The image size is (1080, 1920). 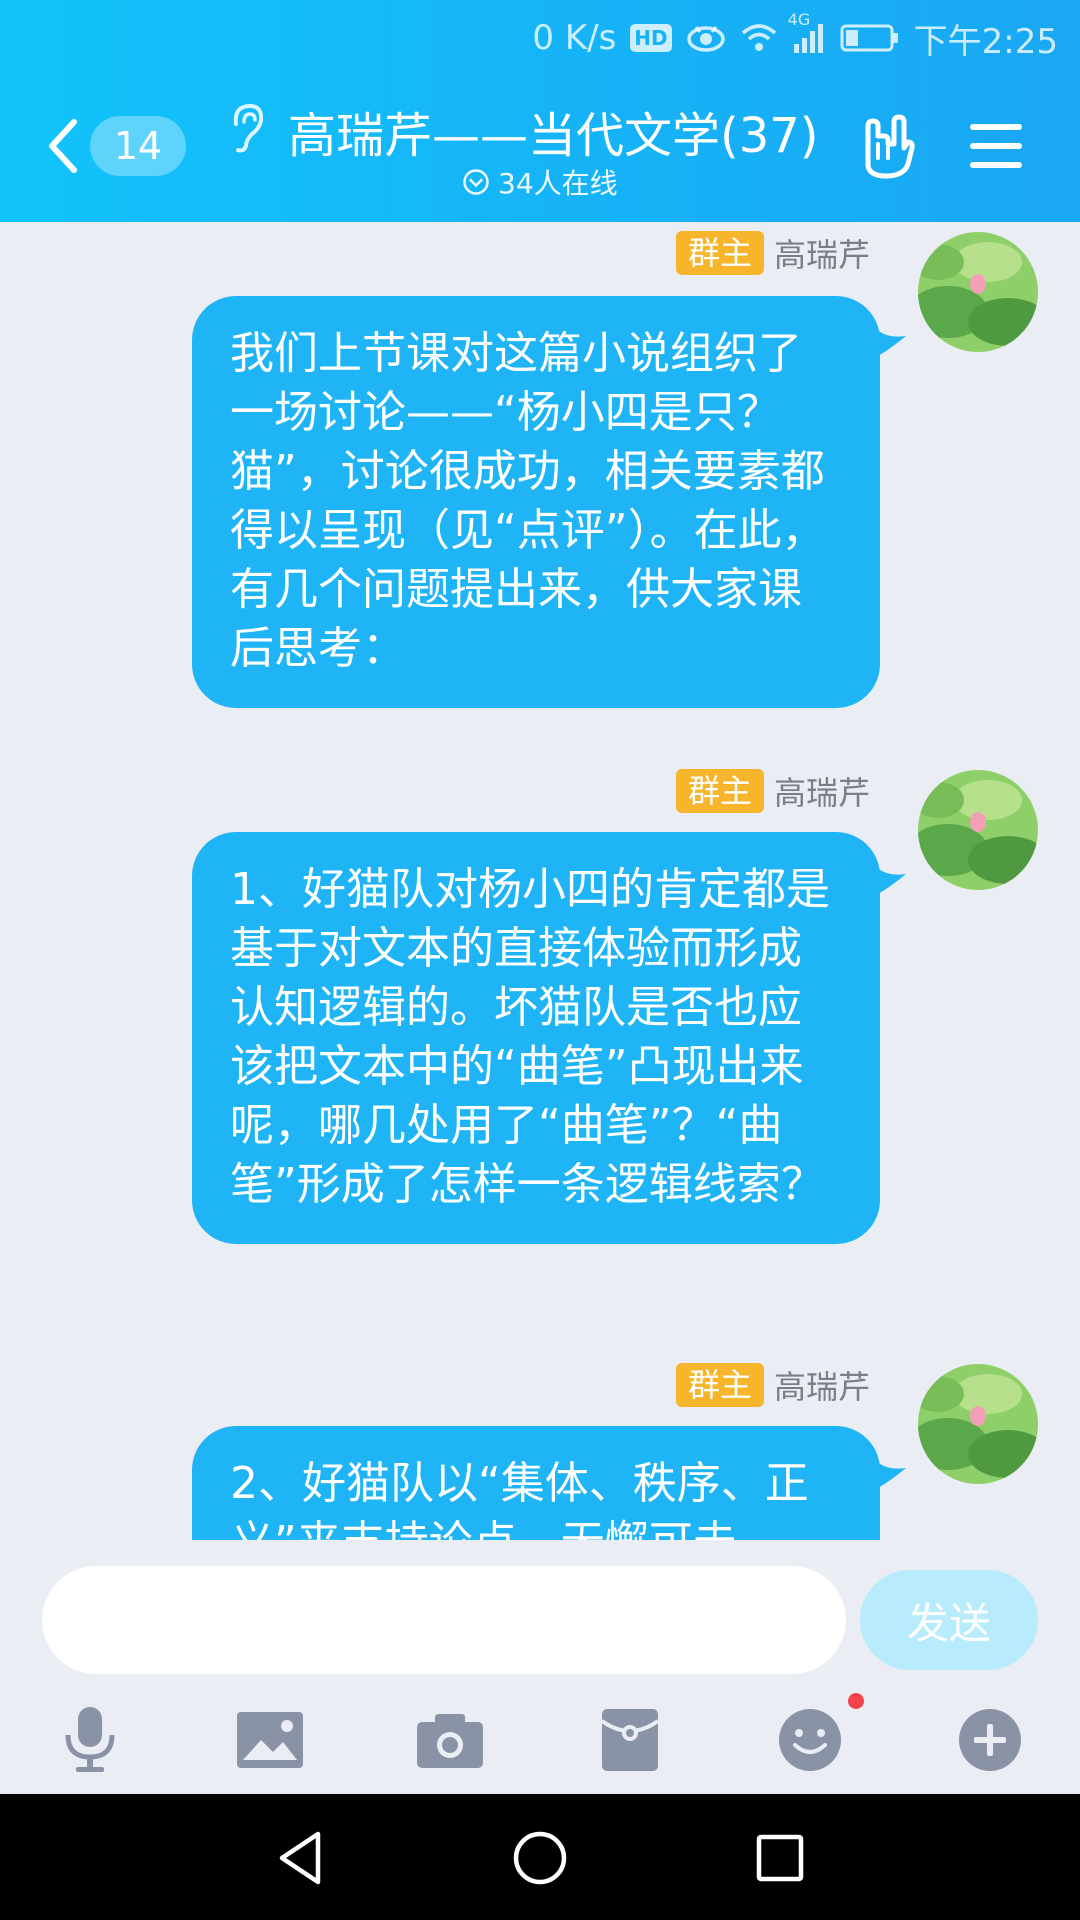 I want to click on red-packet-icon, so click(x=630, y=1740).